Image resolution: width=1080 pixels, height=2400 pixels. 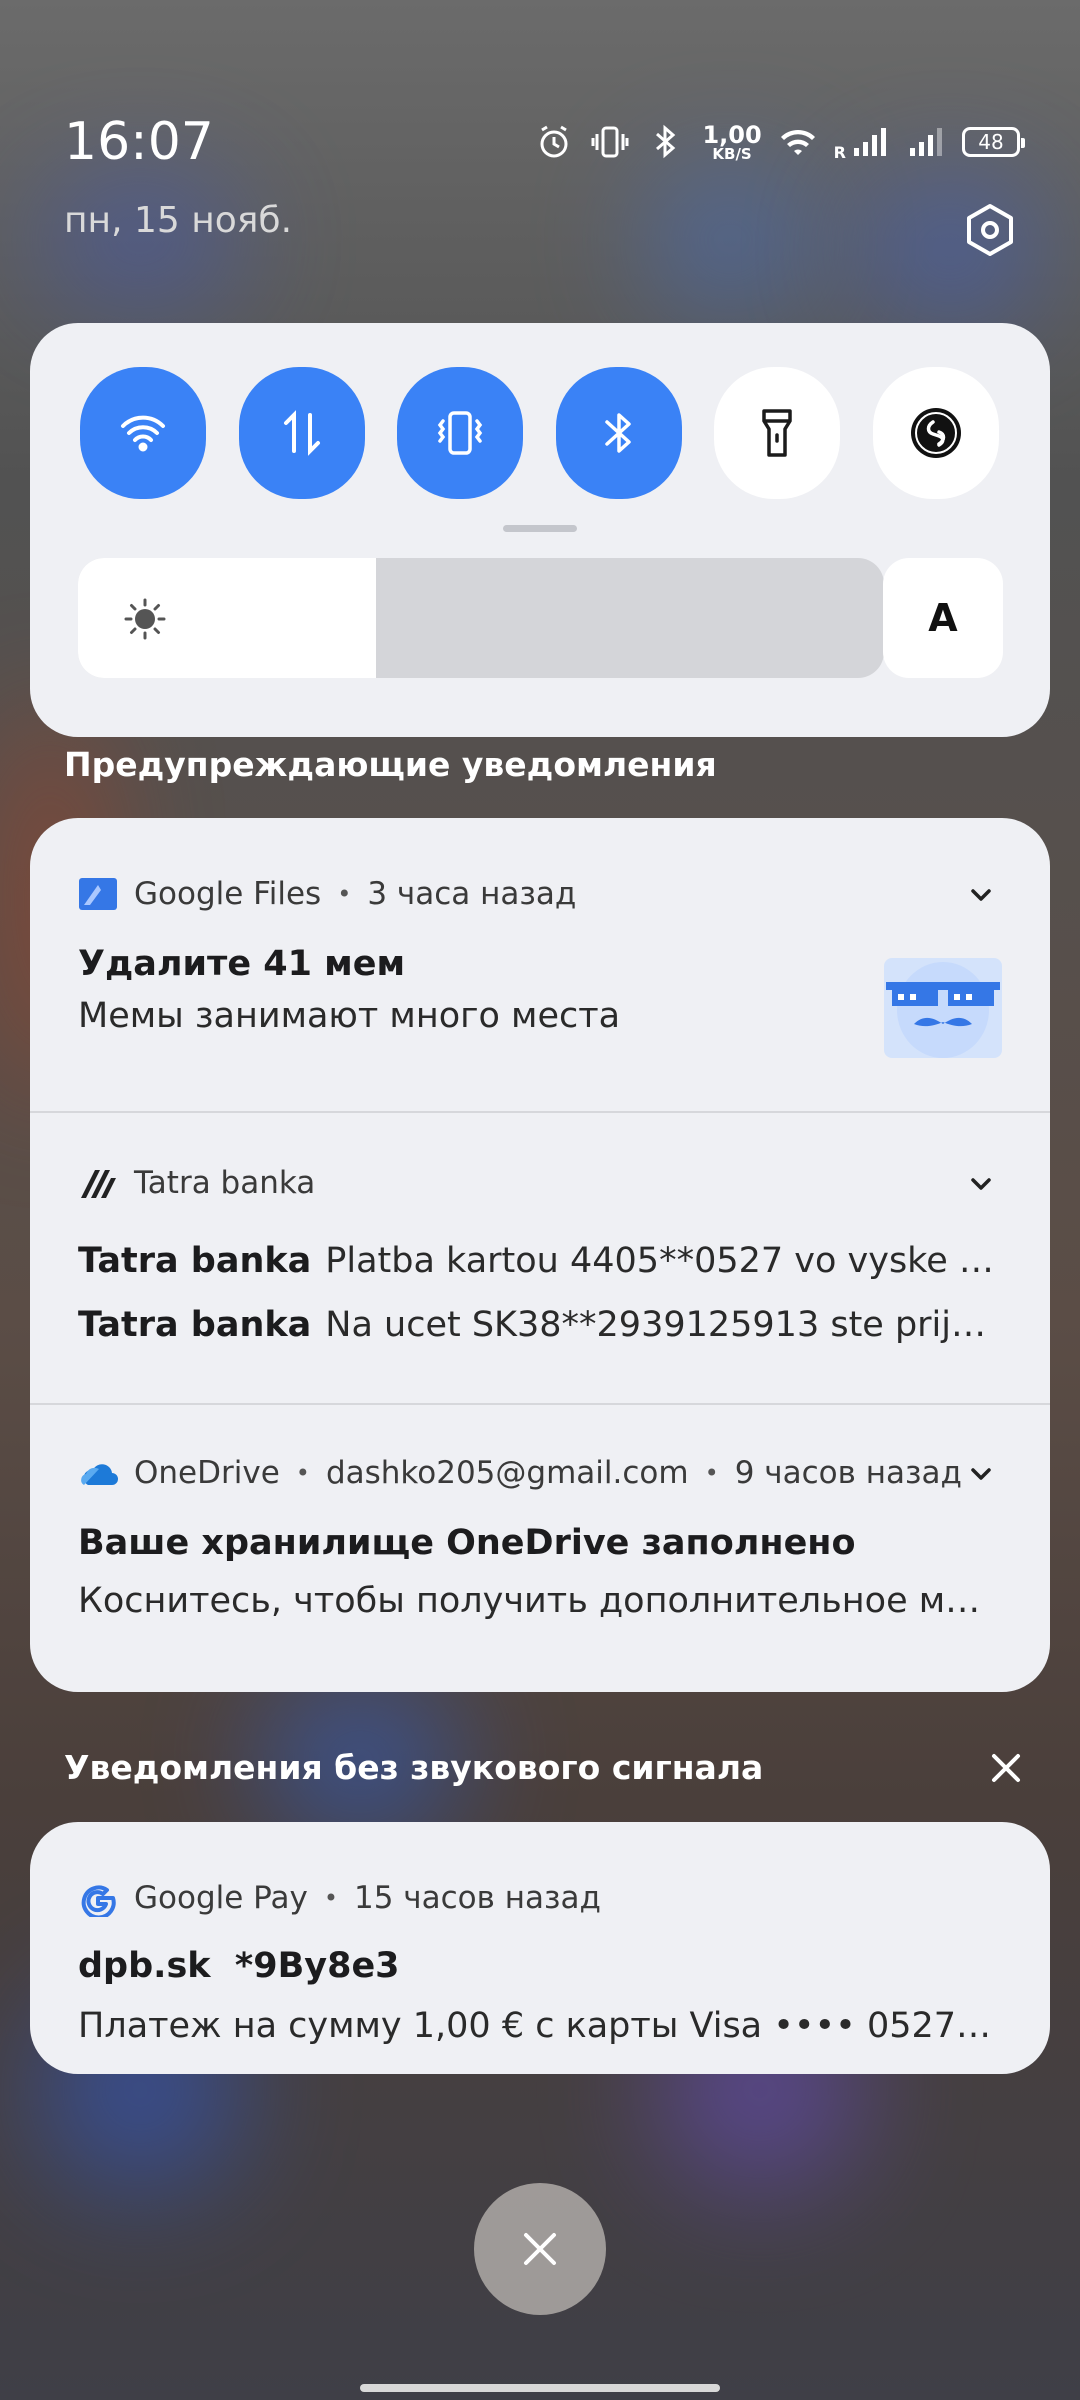 What do you see at coordinates (178, 220) in the screenshot?
I see `date: пн, 15 нояб.` at bounding box center [178, 220].